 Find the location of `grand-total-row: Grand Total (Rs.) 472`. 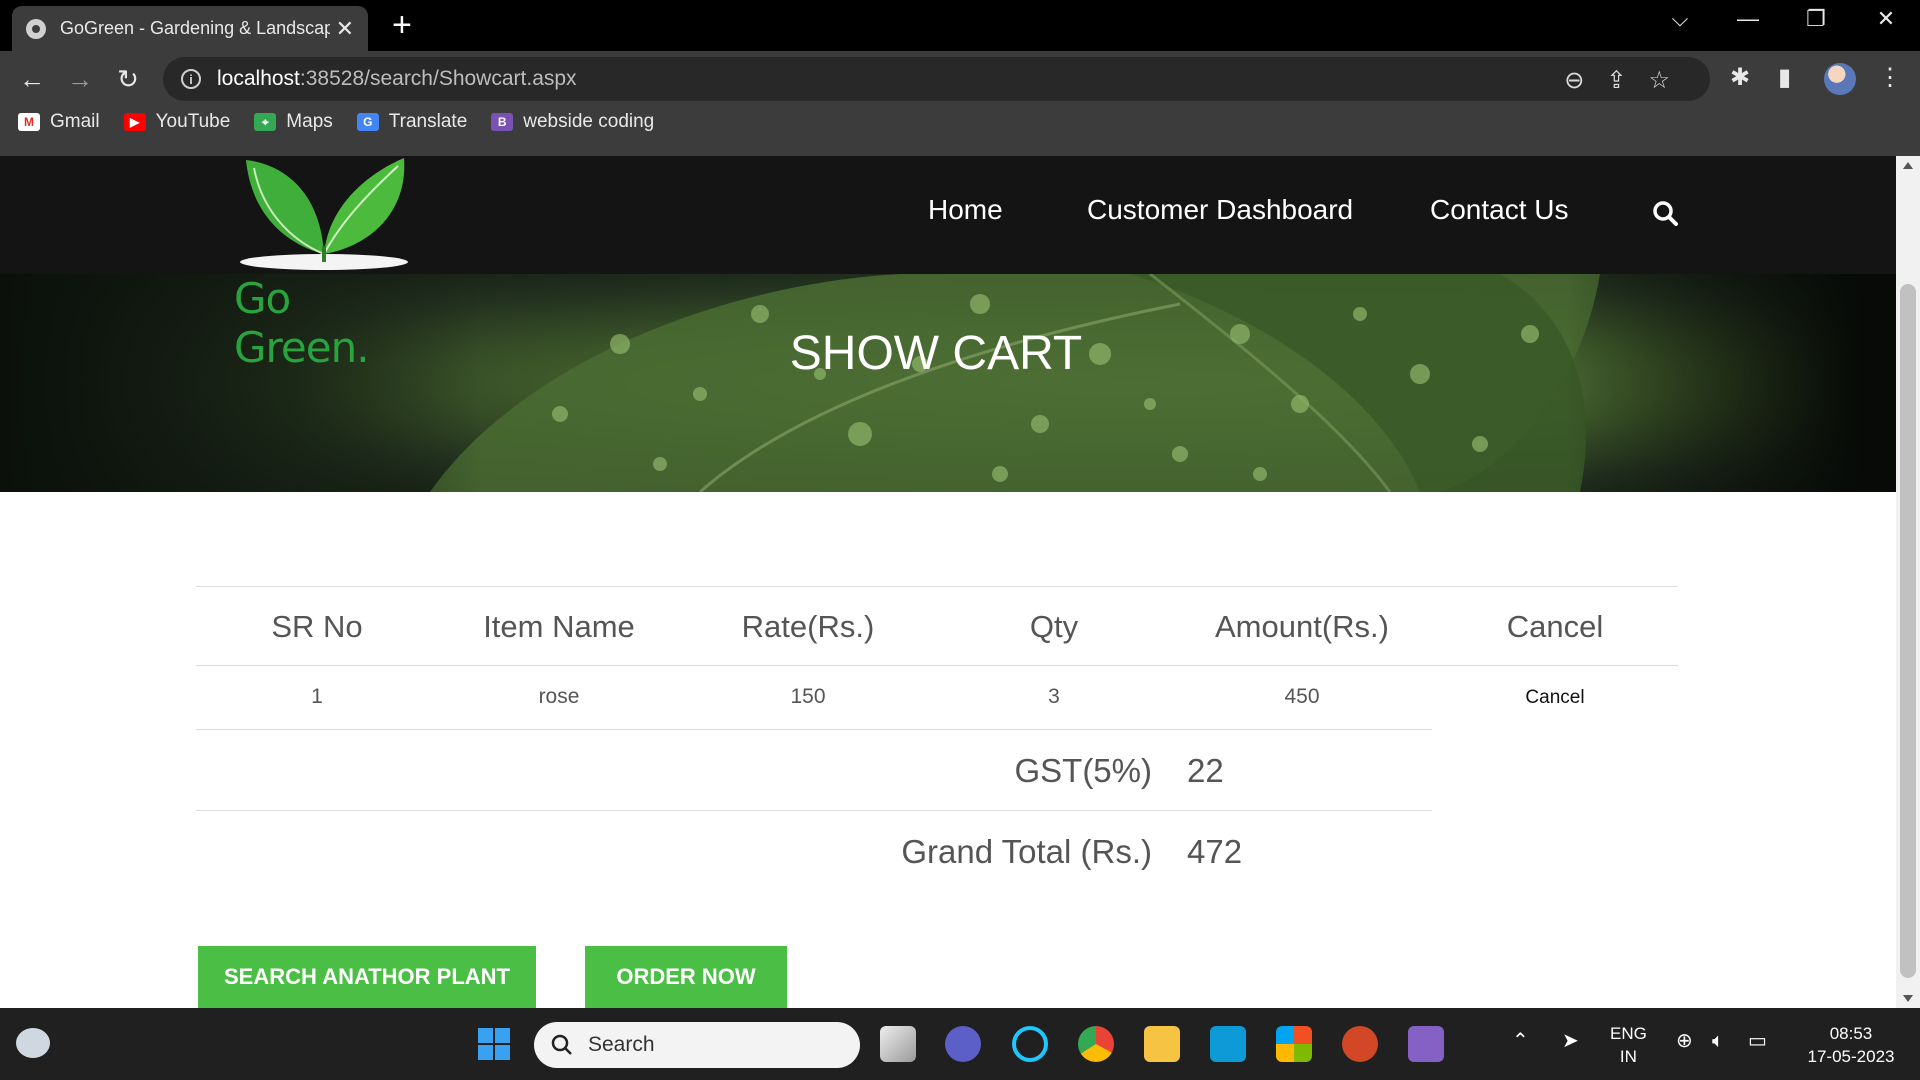

grand-total-row: Grand Total (Rs.) 472 is located at coordinates (814, 851).